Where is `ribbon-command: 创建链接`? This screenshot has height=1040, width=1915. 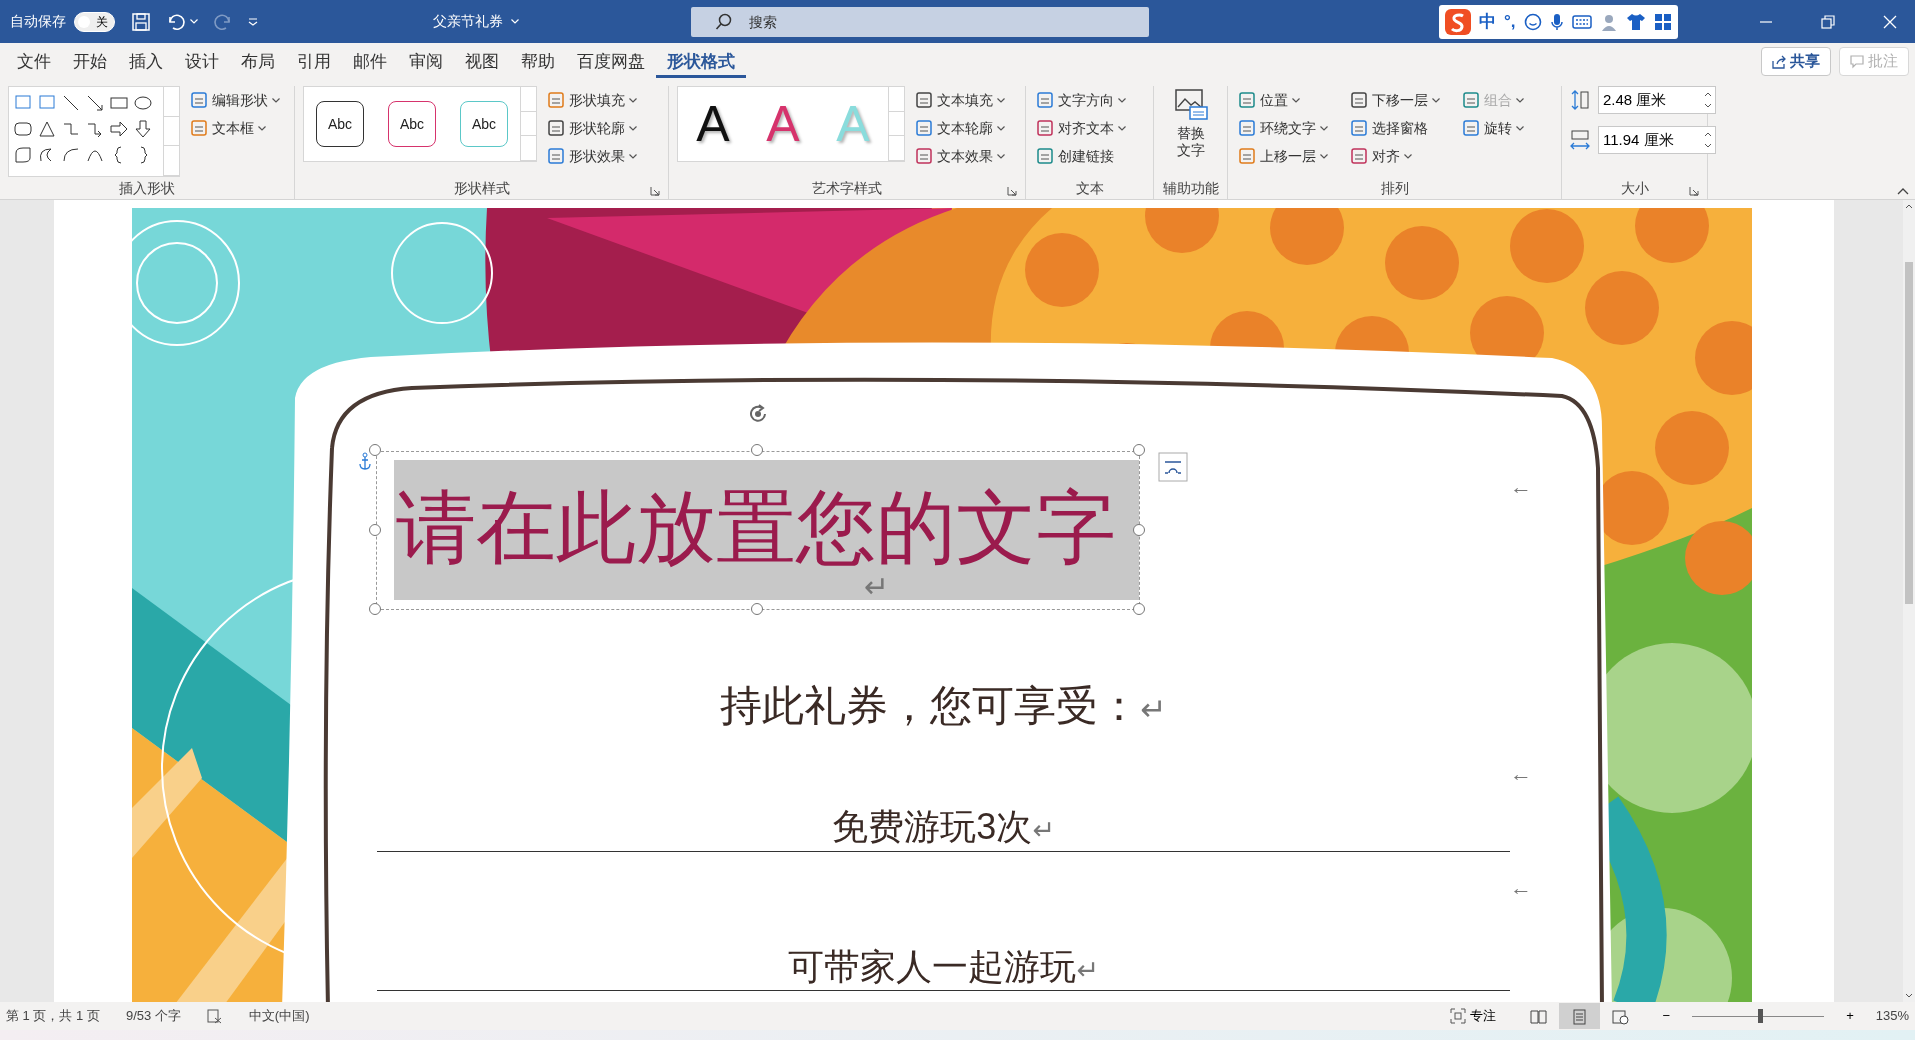
ribbon-command: 创建链接 is located at coordinates (1081, 156).